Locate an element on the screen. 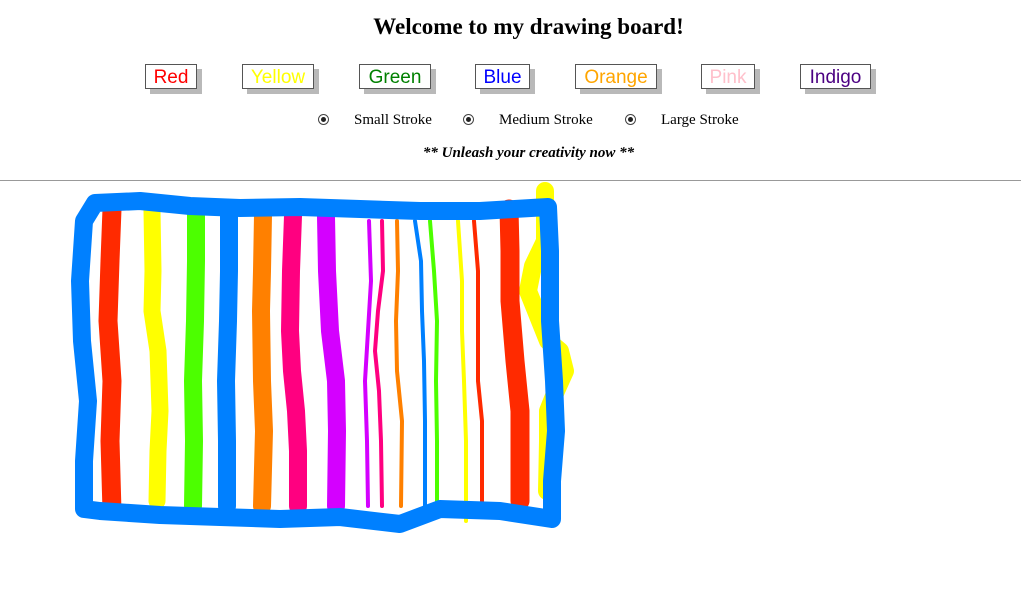  blue-button: Blue is located at coordinates (502, 76).